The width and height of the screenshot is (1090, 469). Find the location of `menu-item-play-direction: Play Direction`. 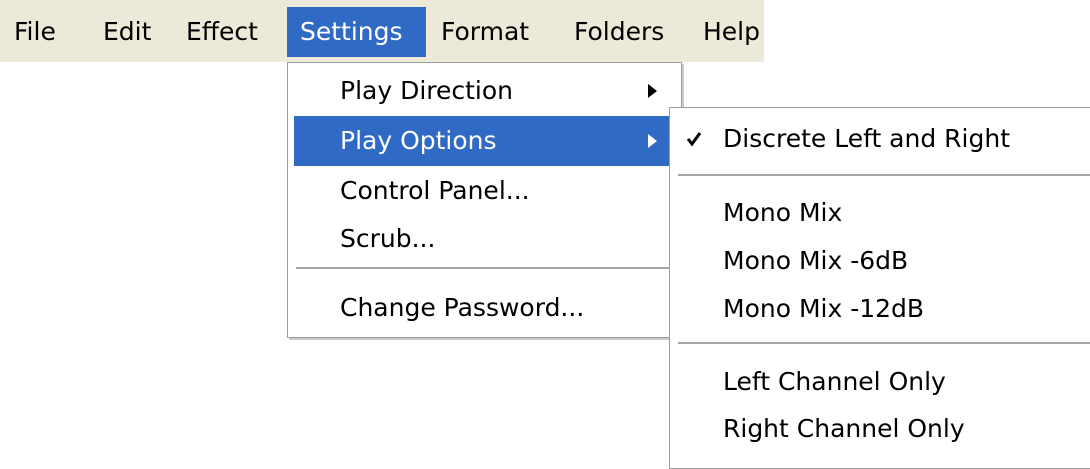

menu-item-play-direction: Play Direction is located at coordinates (484, 91).